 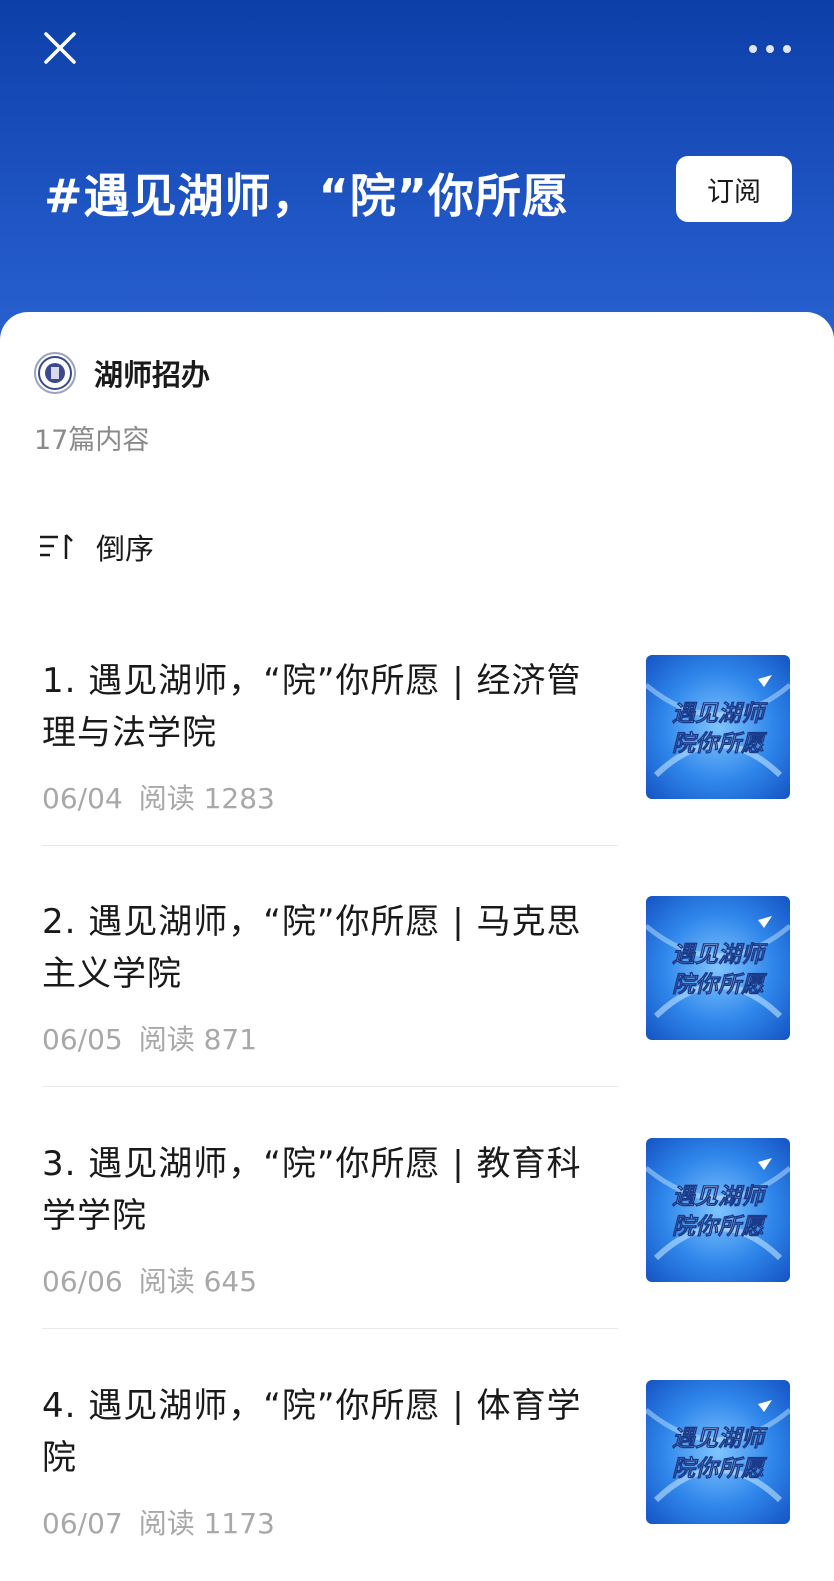 I want to click on article-count: 17篇内容, so click(x=92, y=440).